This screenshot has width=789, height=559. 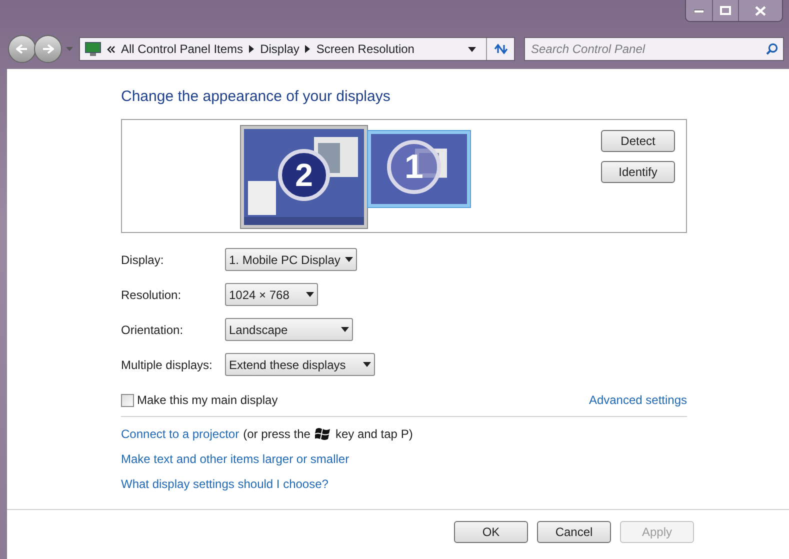 I want to click on advanced-settings-link: Advanced settings, so click(x=637, y=400).